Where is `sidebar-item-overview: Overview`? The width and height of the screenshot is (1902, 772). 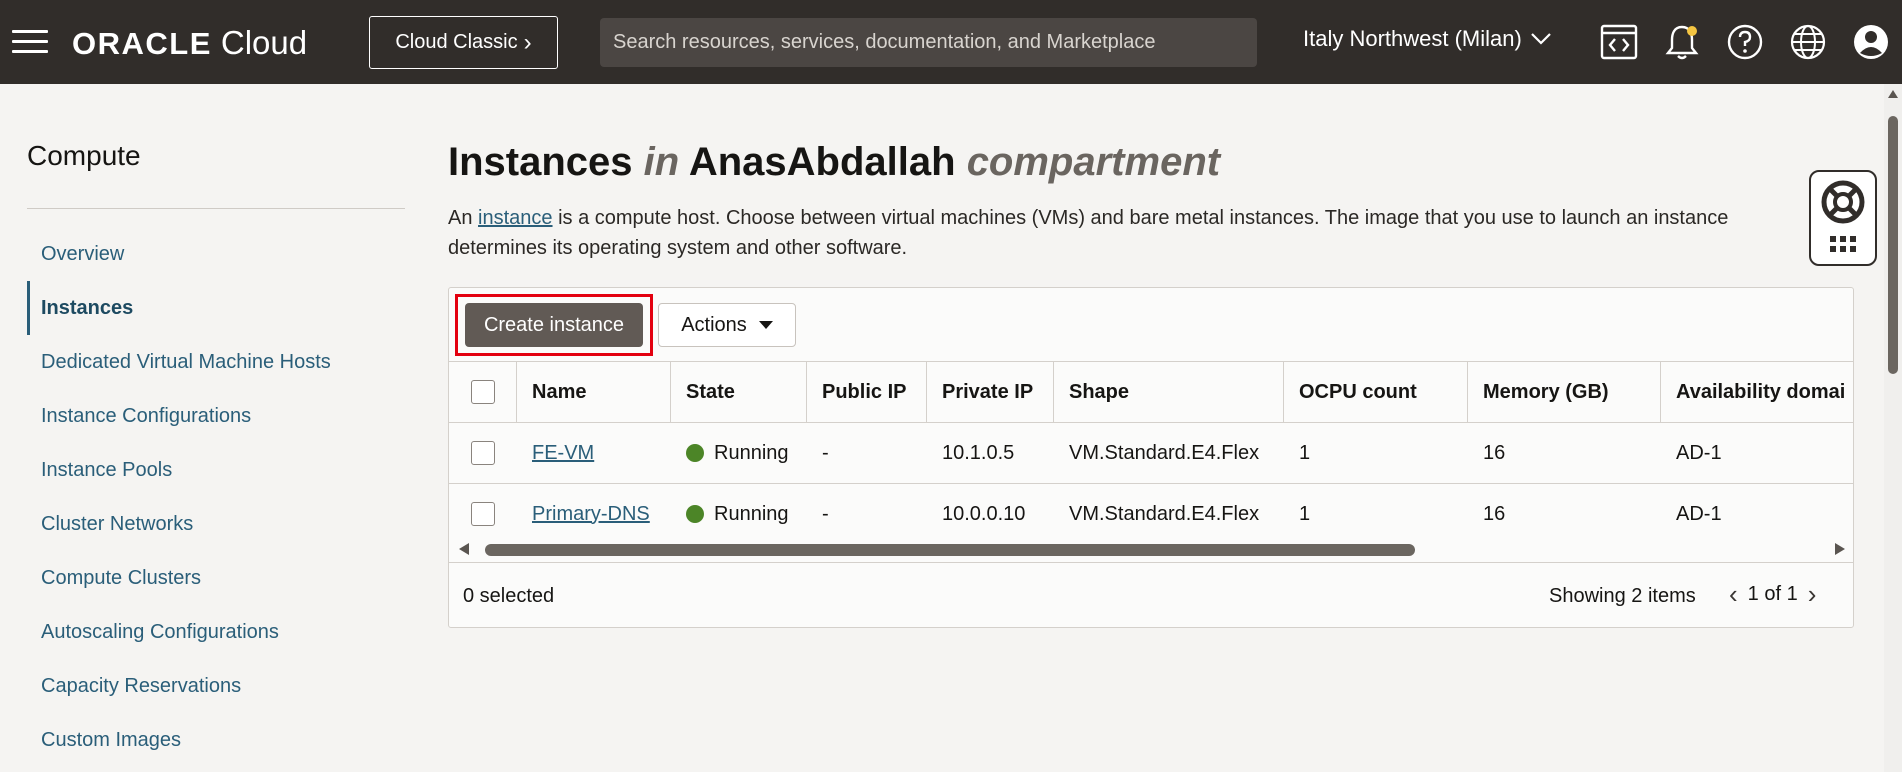
sidebar-item-overview: Overview is located at coordinates (216, 254).